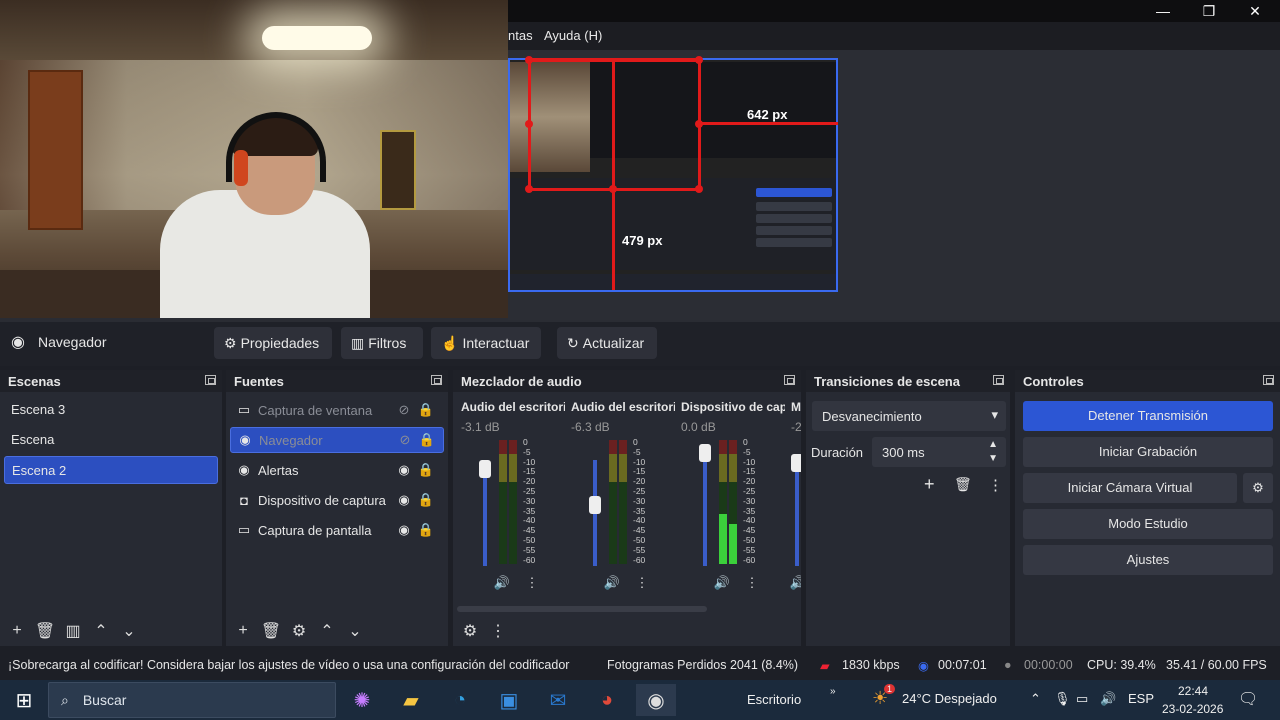  I want to click on advanced-audio-icon: ⚙, so click(470, 631).